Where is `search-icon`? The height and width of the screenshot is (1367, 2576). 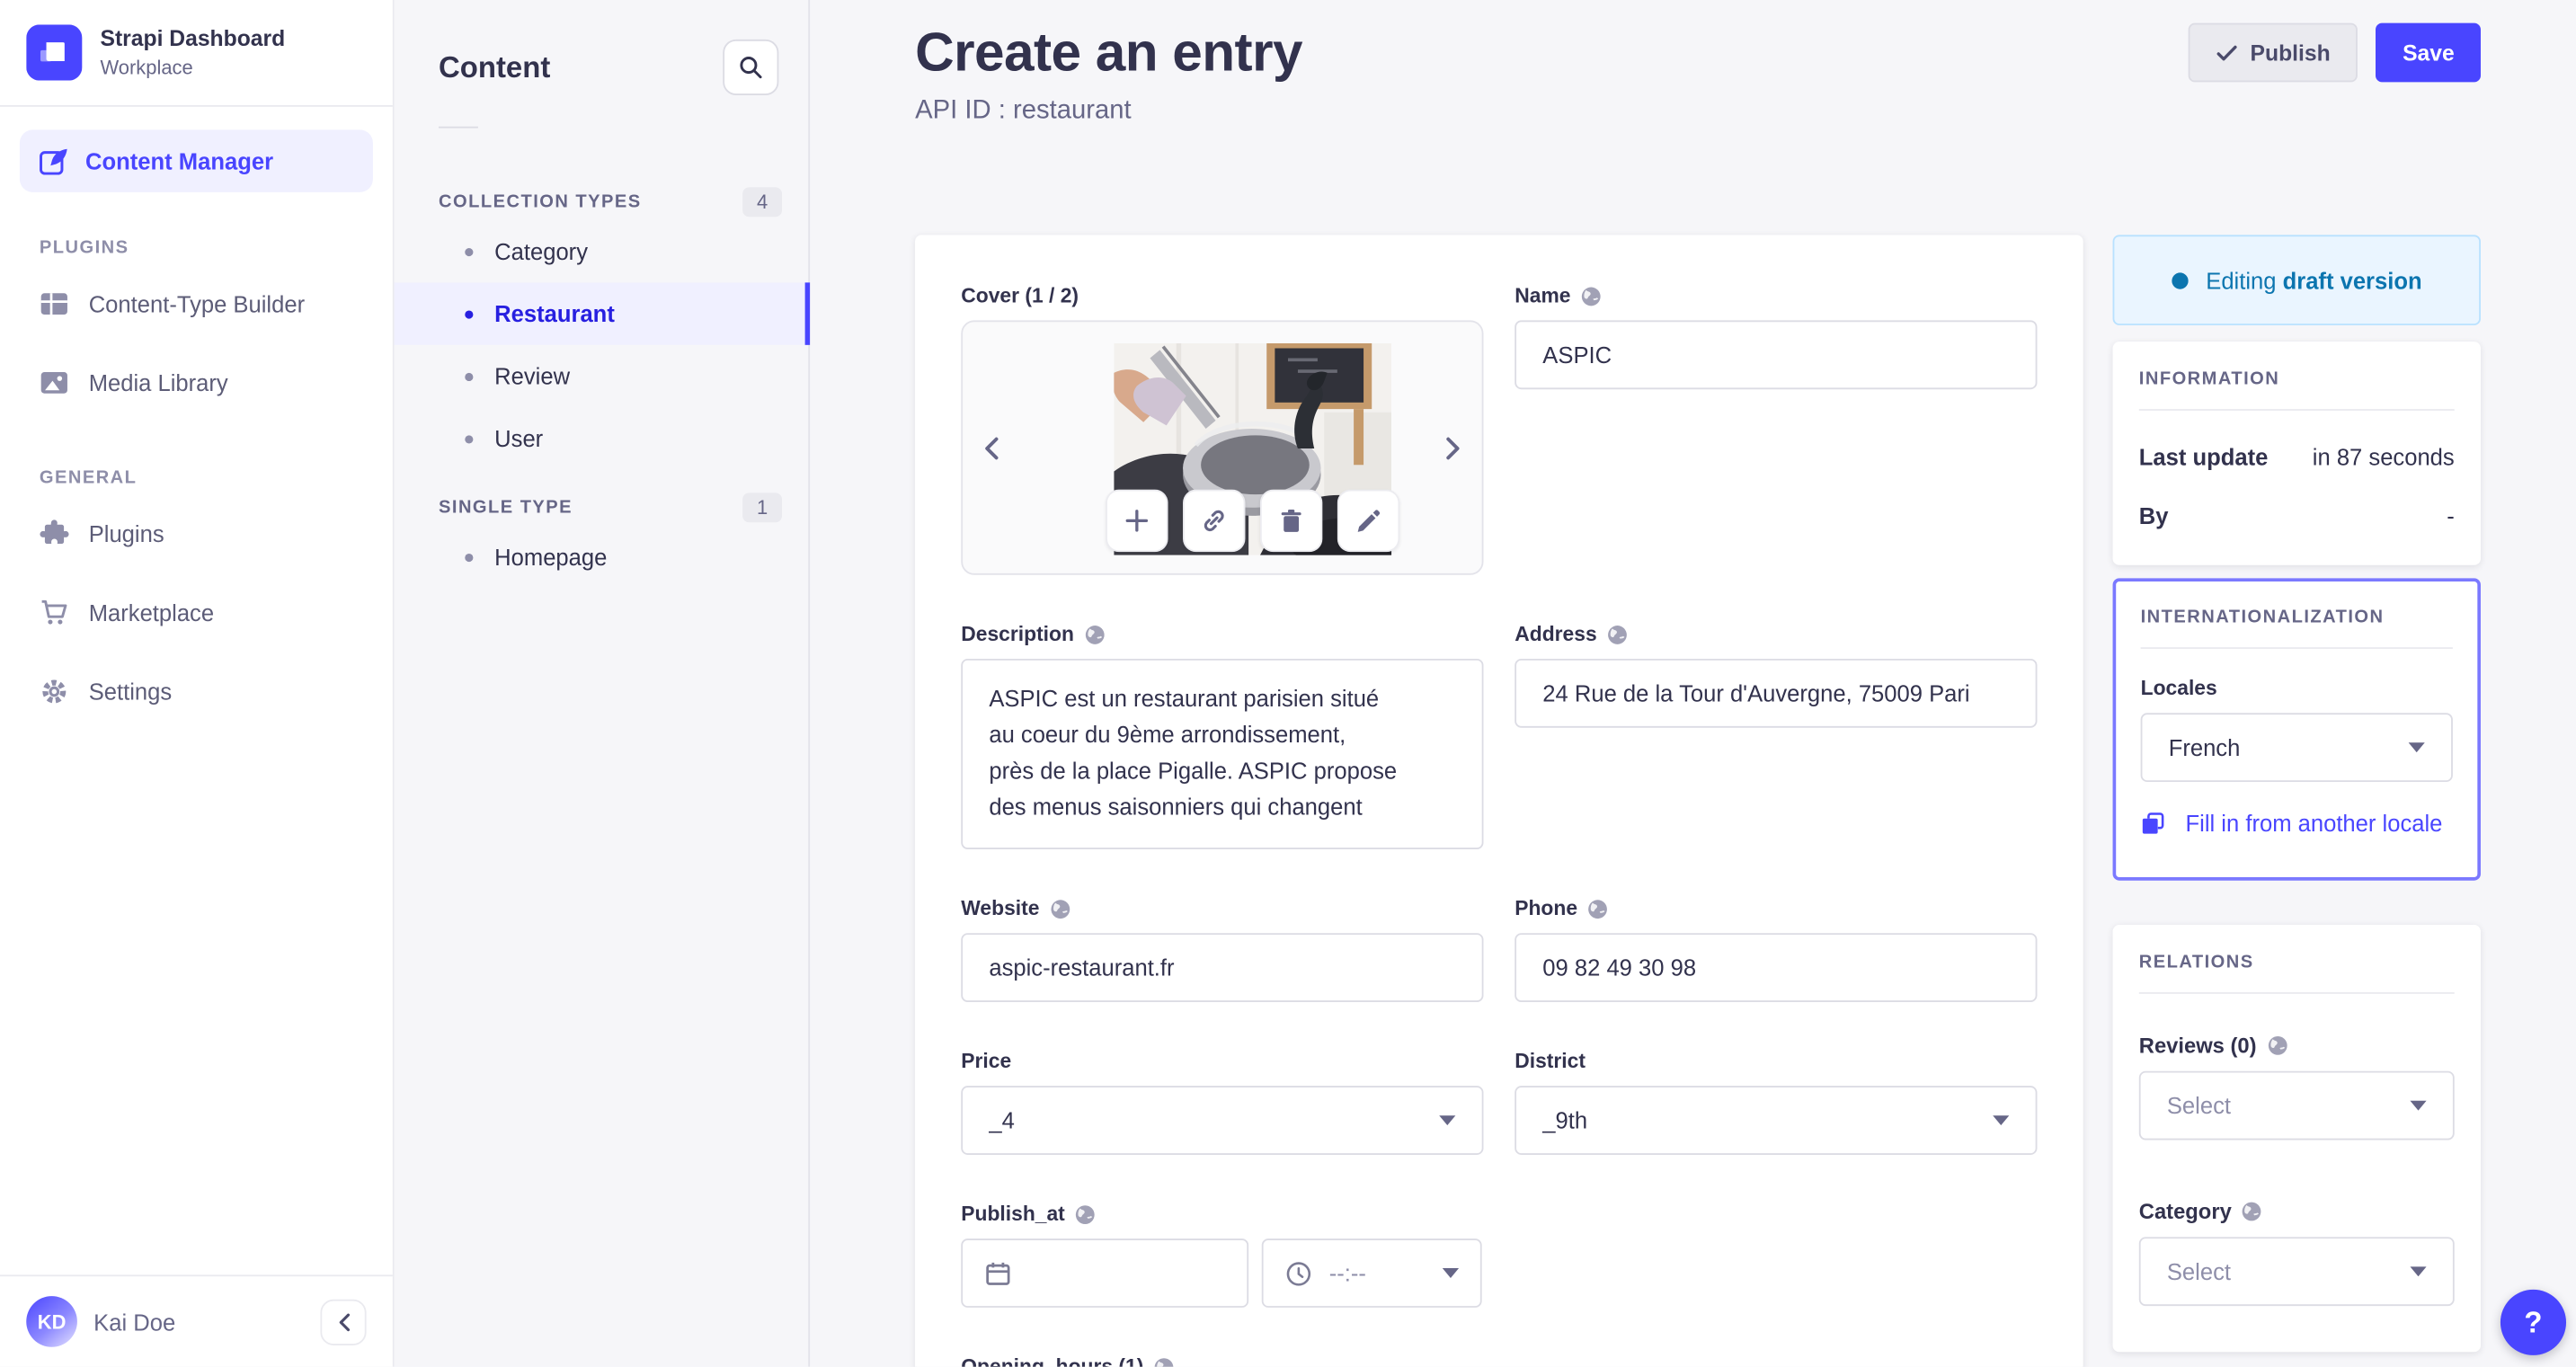
search-icon is located at coordinates (751, 68).